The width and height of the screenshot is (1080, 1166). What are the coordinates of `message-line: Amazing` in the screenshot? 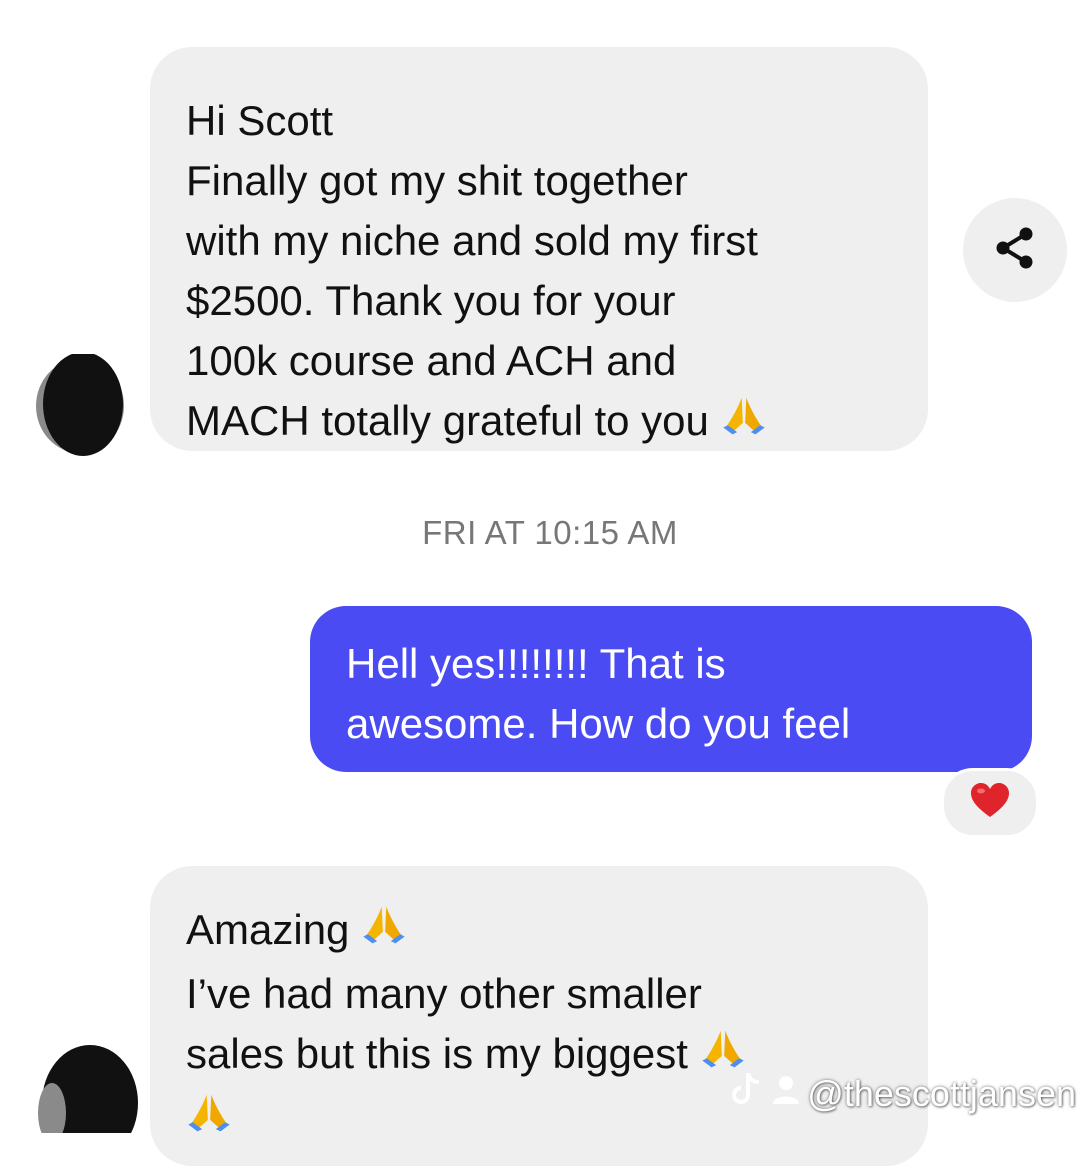 It's located at (268, 929).